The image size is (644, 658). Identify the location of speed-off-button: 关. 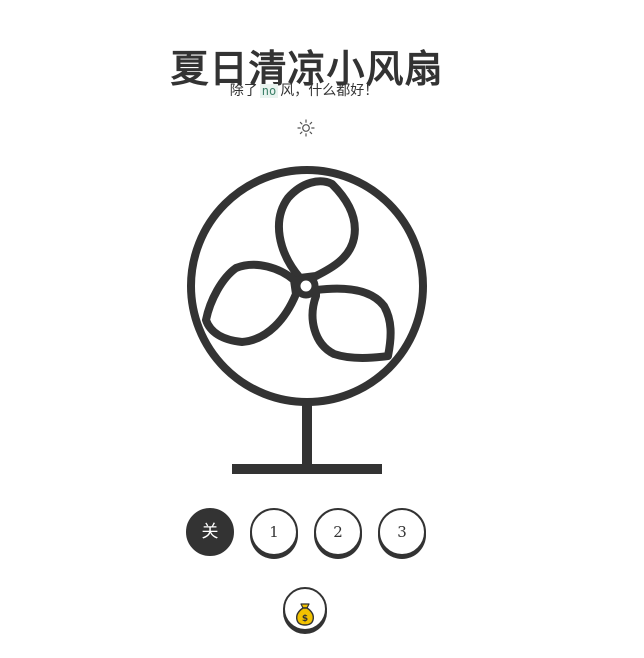
(210, 532).